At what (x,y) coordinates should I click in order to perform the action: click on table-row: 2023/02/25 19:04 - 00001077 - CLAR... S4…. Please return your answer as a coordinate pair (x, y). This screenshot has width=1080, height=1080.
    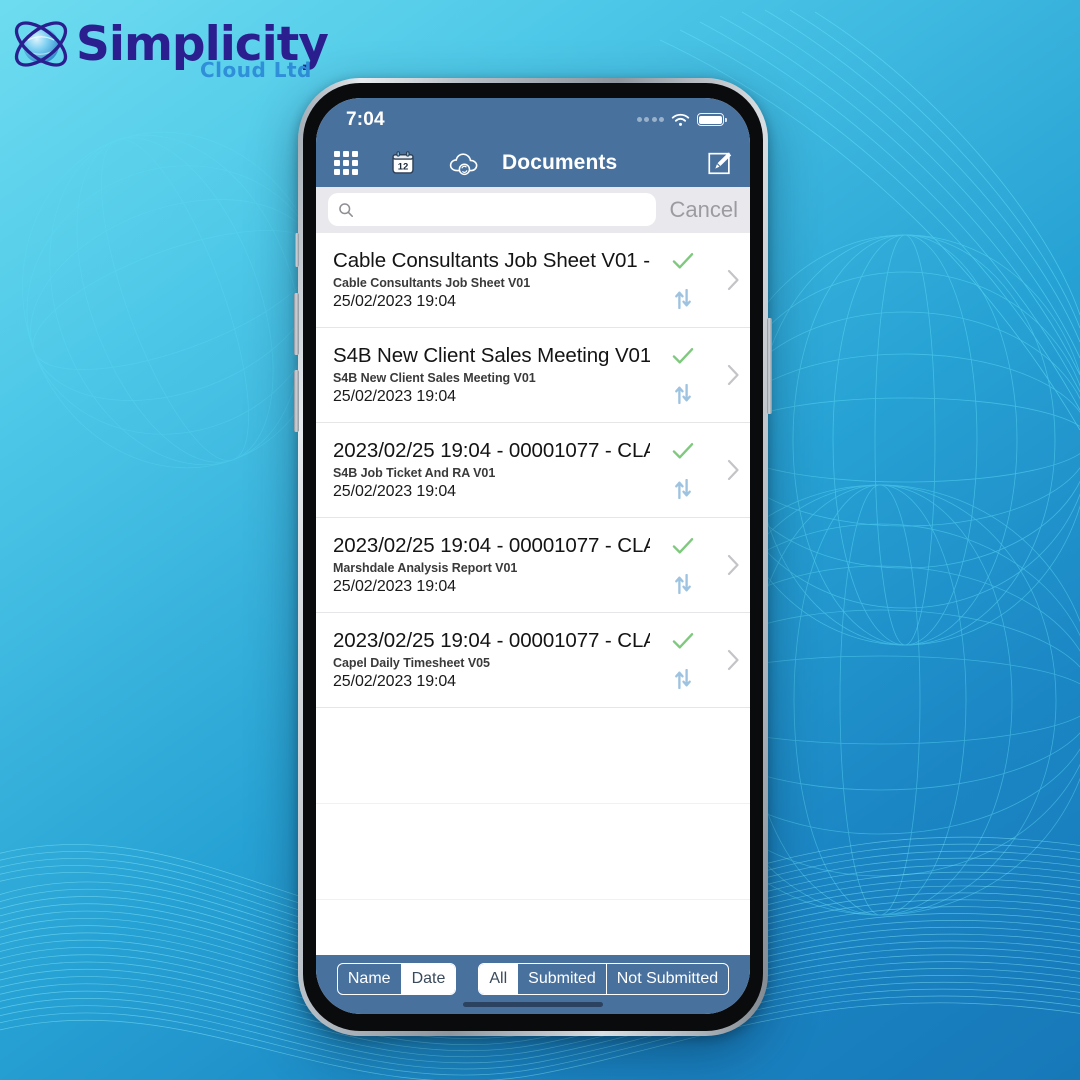
    Looking at the image, I should click on (533, 470).